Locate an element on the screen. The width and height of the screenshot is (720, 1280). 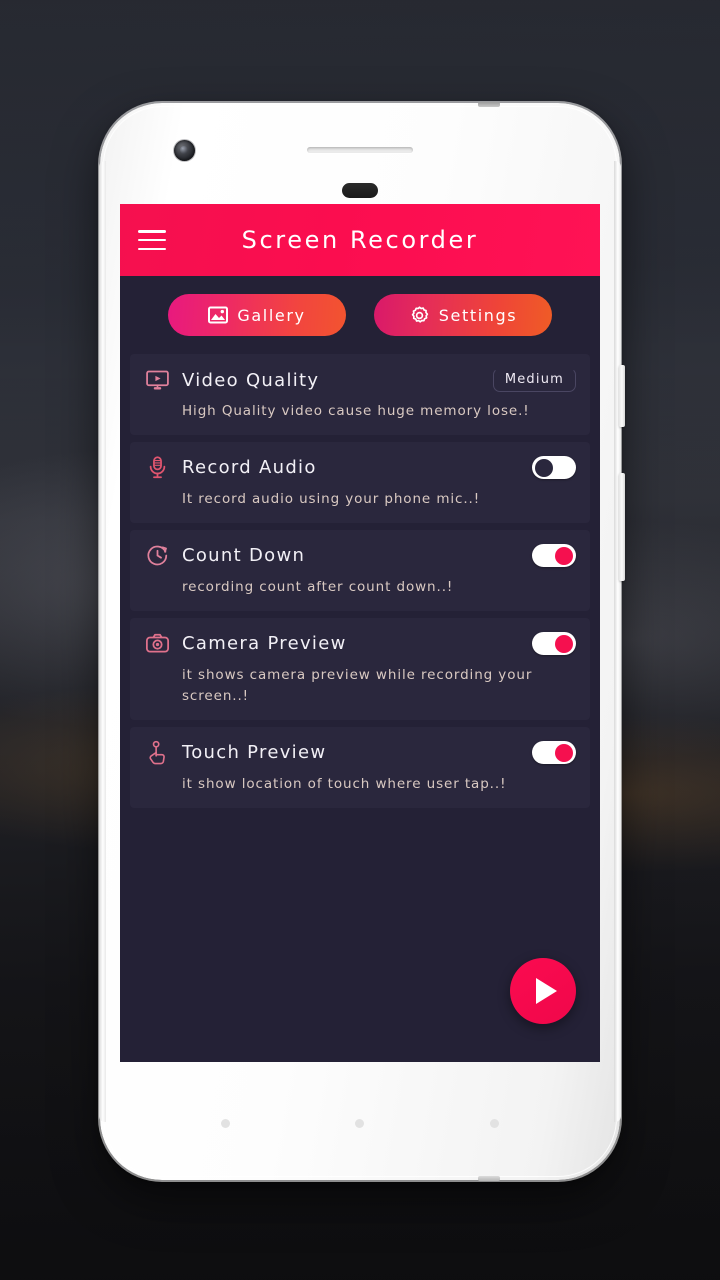
device-left-edge is located at coordinates (102, 641).